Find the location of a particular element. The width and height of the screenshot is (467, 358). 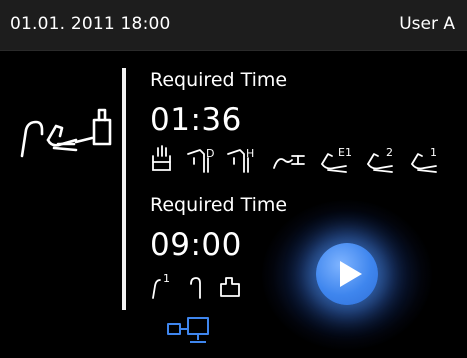

datetime-display: 01.01. 2011 18:00 is located at coordinates (90, 24).